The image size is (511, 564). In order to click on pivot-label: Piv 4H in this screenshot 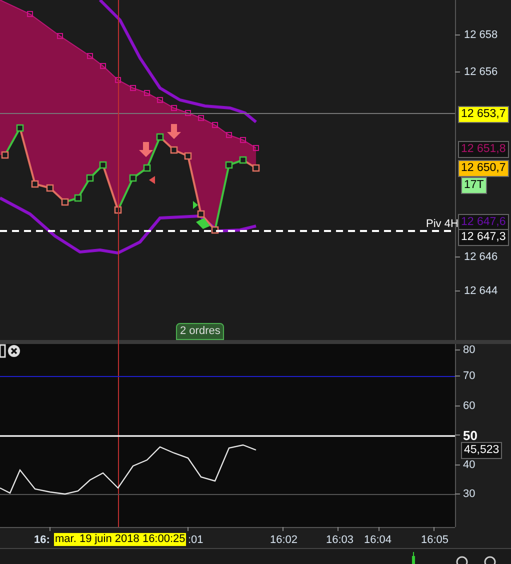, I will do `click(442, 224)`.